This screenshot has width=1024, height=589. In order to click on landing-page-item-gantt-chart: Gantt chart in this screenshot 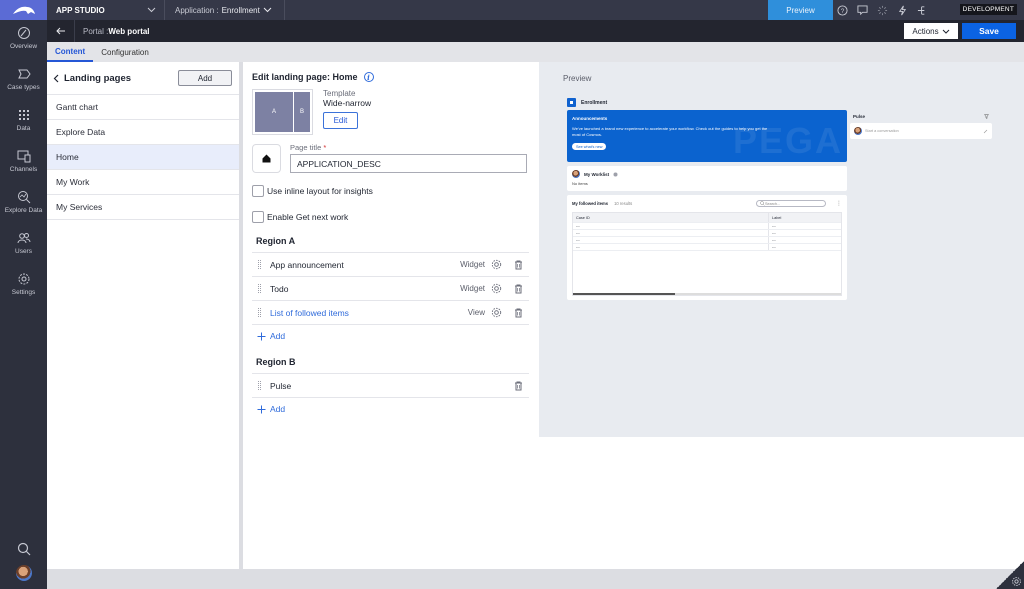, I will do `click(143, 107)`.